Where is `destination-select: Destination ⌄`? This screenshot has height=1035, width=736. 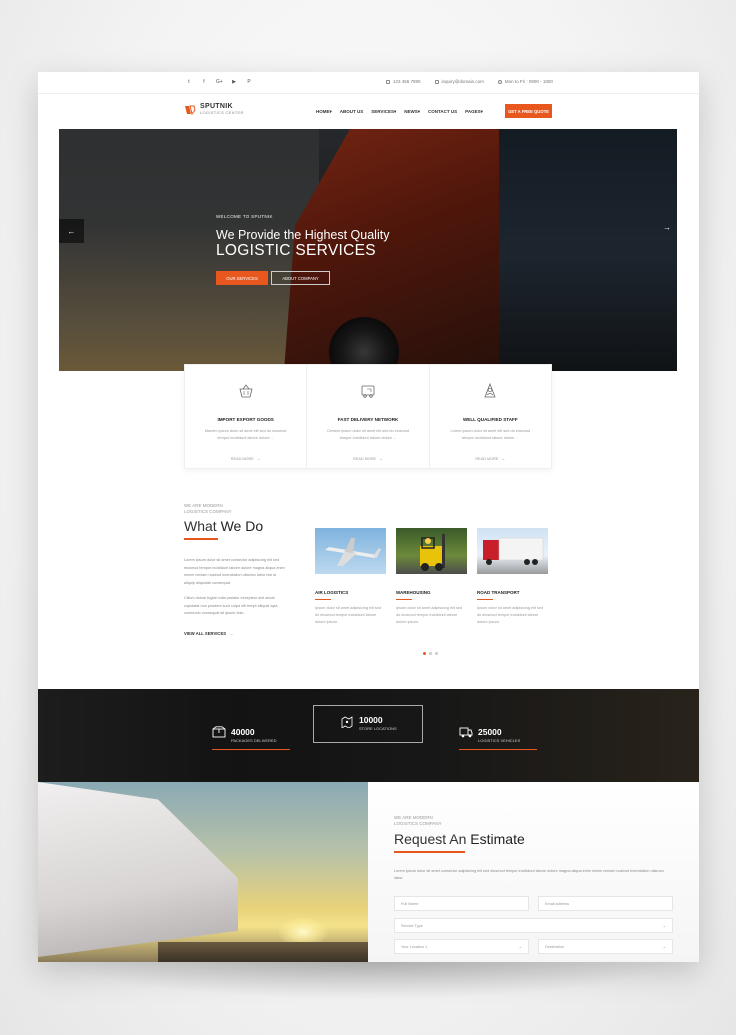
destination-select: Destination ⌄ is located at coordinates (605, 946).